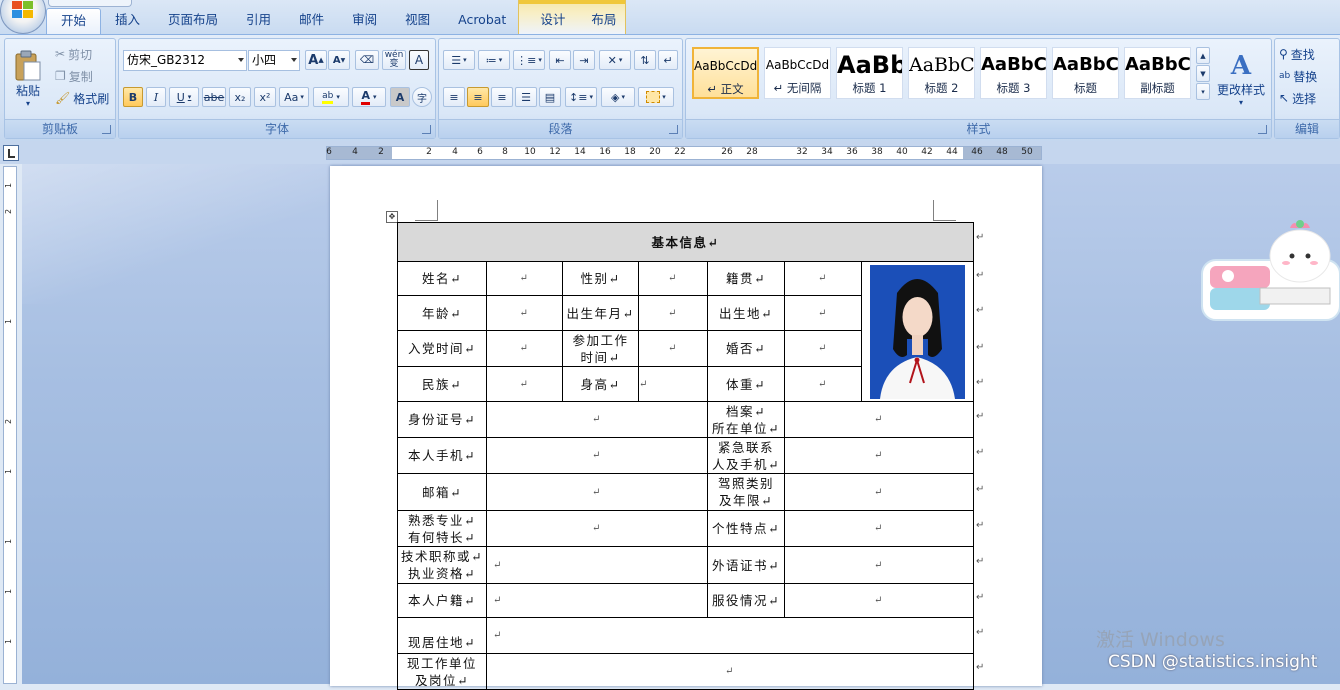  Describe the element at coordinates (258, 20) in the screenshot. I see `tab-references: 引用` at that location.